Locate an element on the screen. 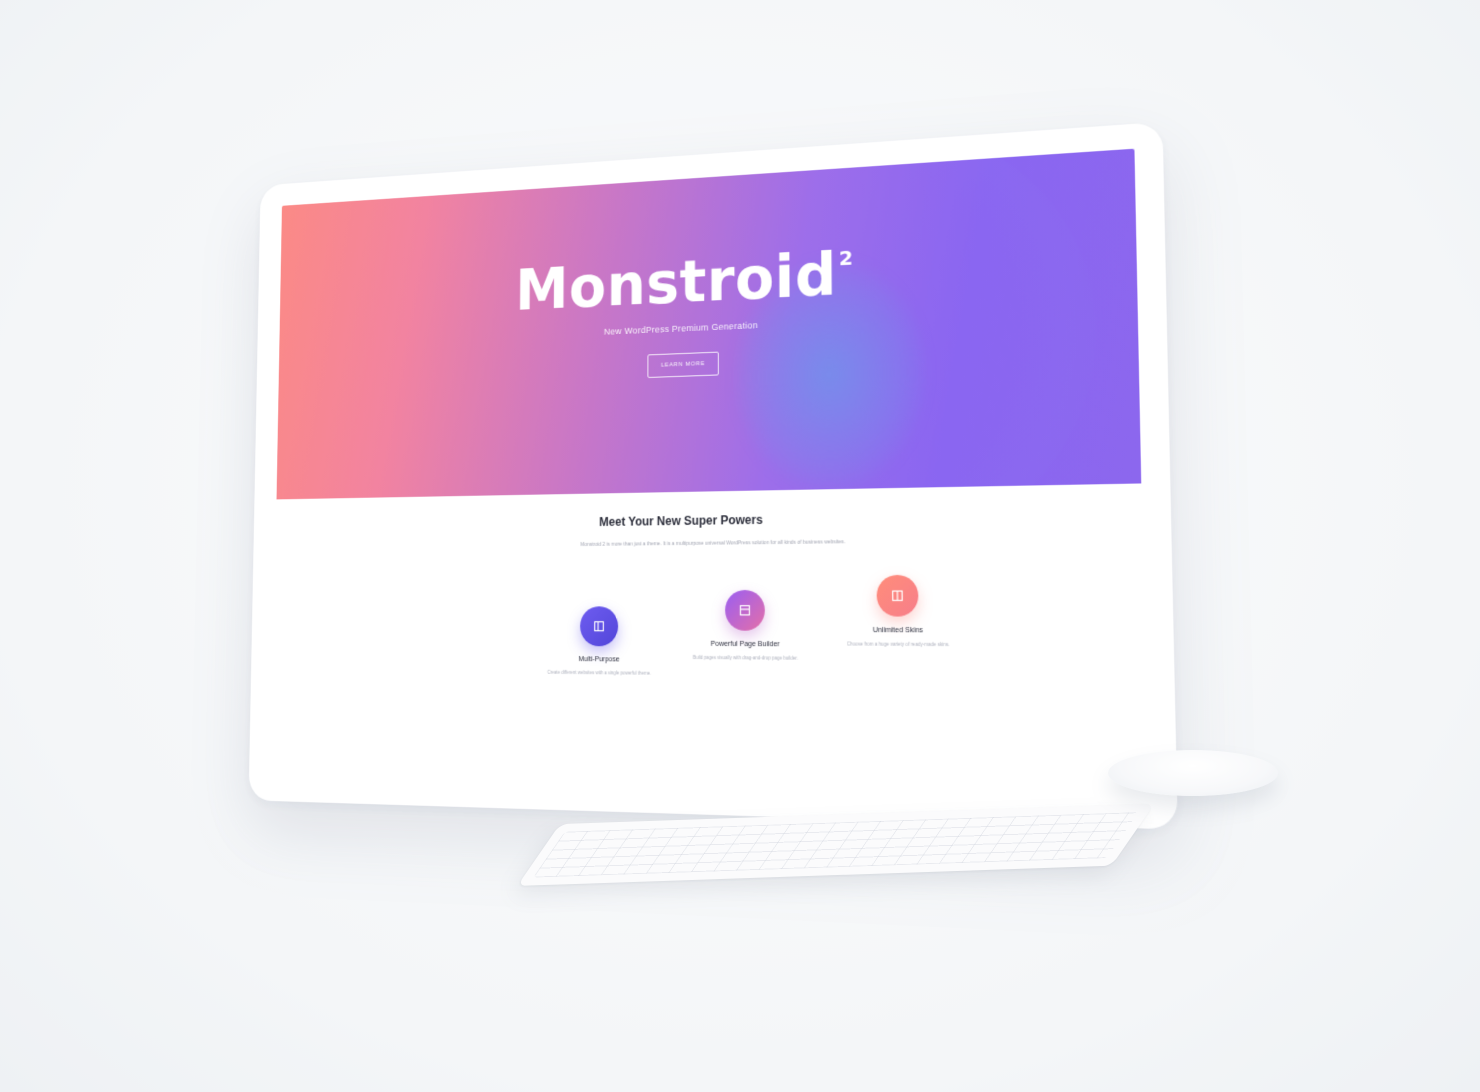 The width and height of the screenshot is (1480, 1092). layout-icon is located at coordinates (599, 626).